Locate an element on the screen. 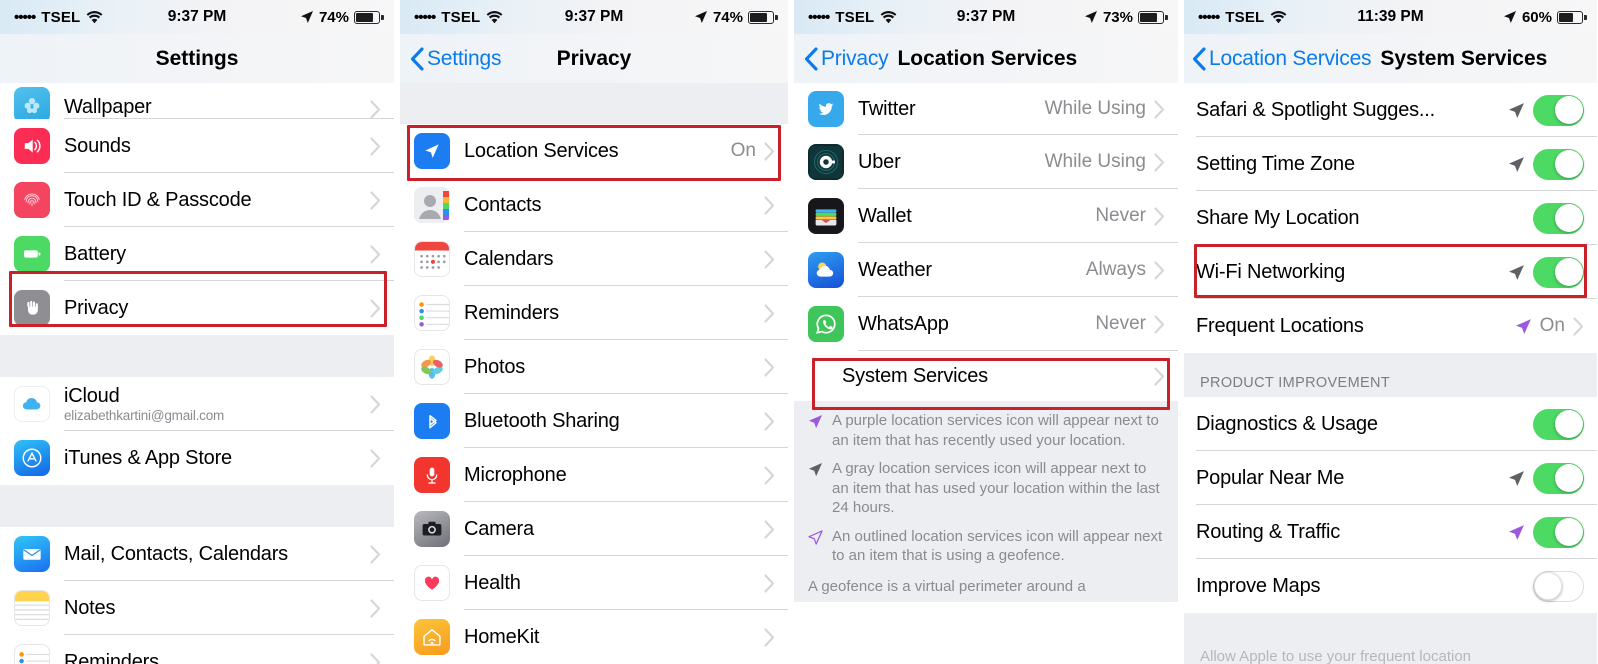  row-whatsapp: WhatsApp Never is located at coordinates (986, 324).